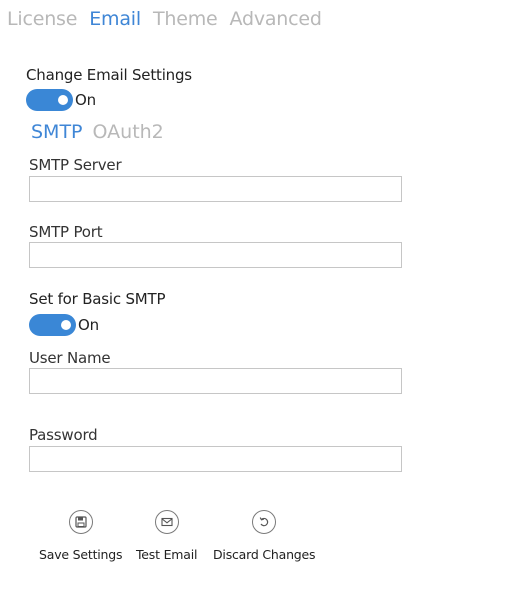  I want to click on user-name-label: User Name, so click(70, 358).